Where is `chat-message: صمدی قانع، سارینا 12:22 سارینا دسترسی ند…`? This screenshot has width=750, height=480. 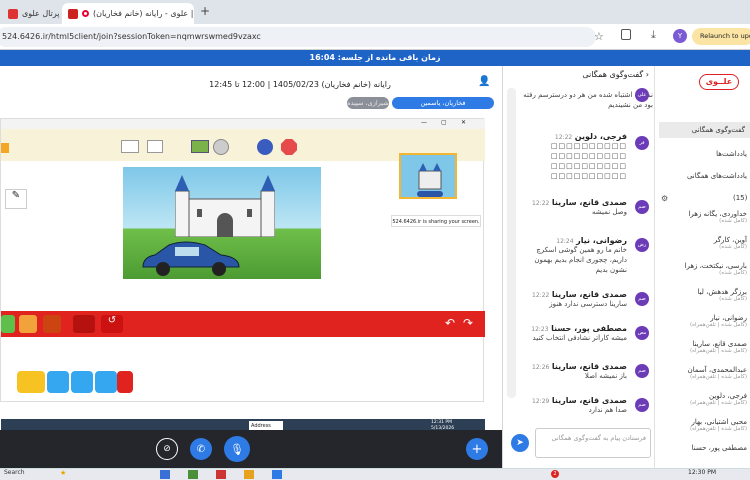 chat-message: صمدی قانع، سارینا 12:22 سارینا دسترسی ند… is located at coordinates (572, 299).